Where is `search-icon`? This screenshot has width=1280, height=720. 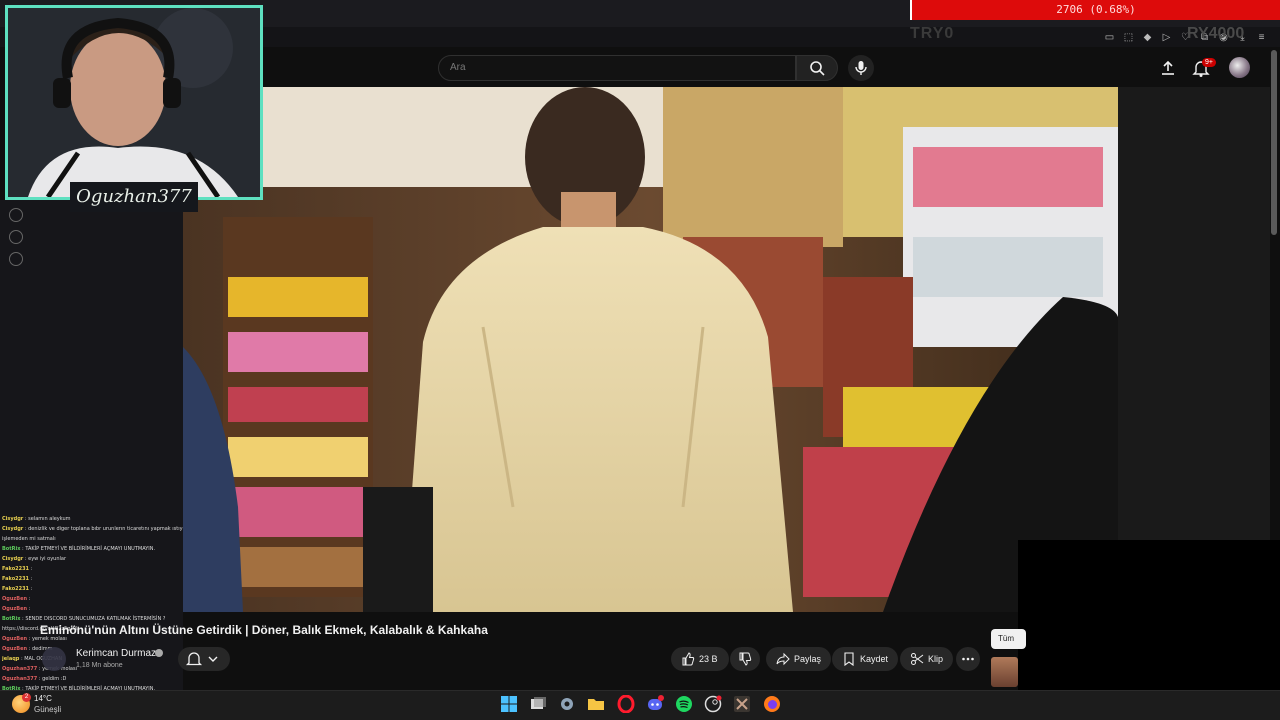 search-icon is located at coordinates (817, 68).